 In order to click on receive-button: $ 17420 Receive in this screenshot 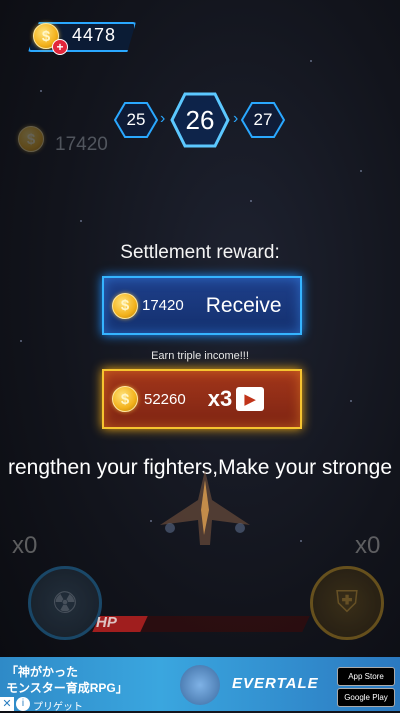, I will do `click(202, 305)`.